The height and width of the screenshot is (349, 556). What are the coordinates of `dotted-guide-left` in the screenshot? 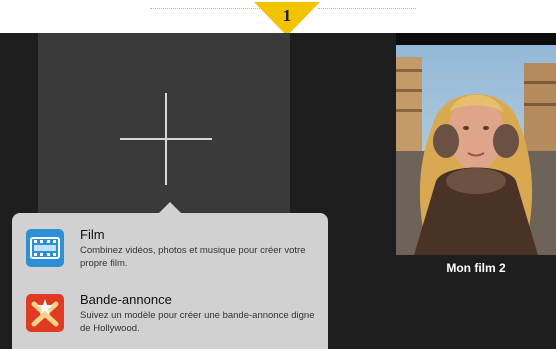 It's located at (206, 8).